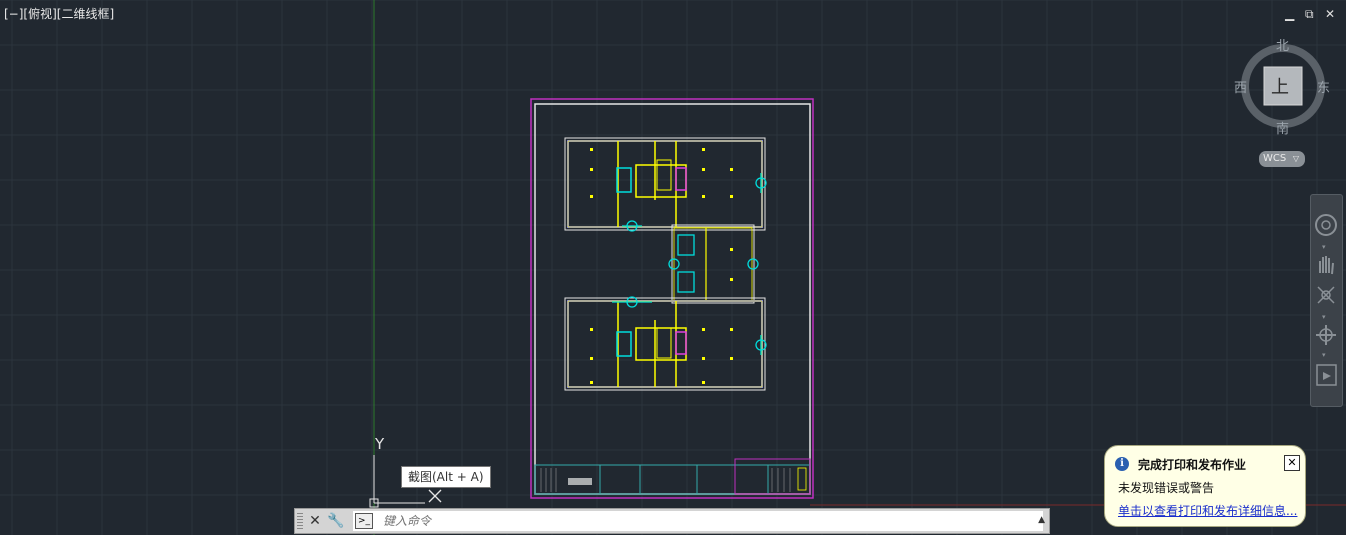 Image resolution: width=1346 pixels, height=535 pixels. Describe the element at coordinates (1326, 335) in the screenshot. I see `orbit-icon` at that location.